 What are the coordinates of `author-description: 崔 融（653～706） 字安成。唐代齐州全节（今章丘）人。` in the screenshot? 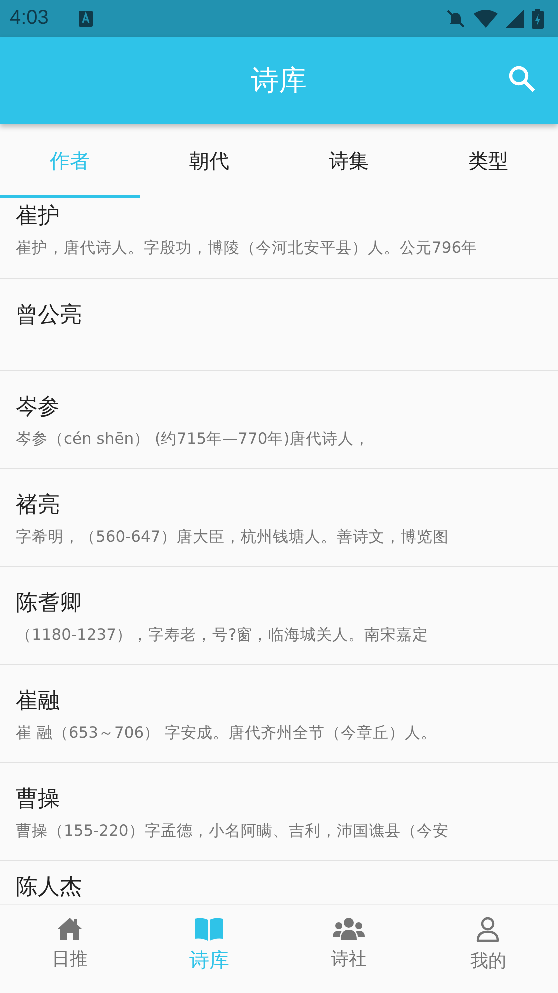 It's located at (227, 733).